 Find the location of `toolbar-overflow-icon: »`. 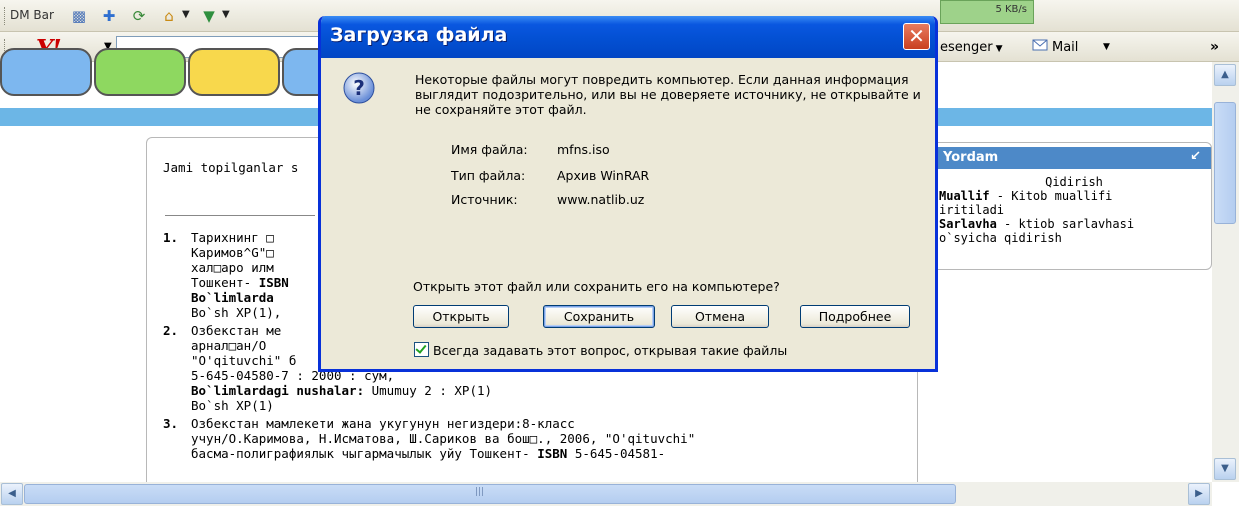

toolbar-overflow-icon: » is located at coordinates (1214, 47).